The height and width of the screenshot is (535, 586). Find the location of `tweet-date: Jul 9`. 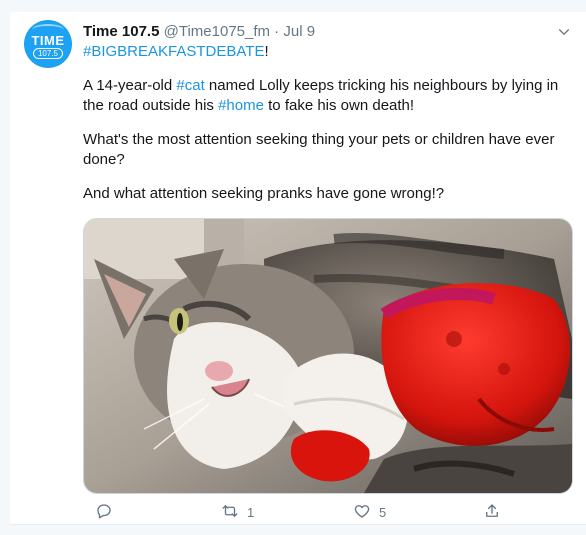

tweet-date: Jul 9 is located at coordinates (299, 31).